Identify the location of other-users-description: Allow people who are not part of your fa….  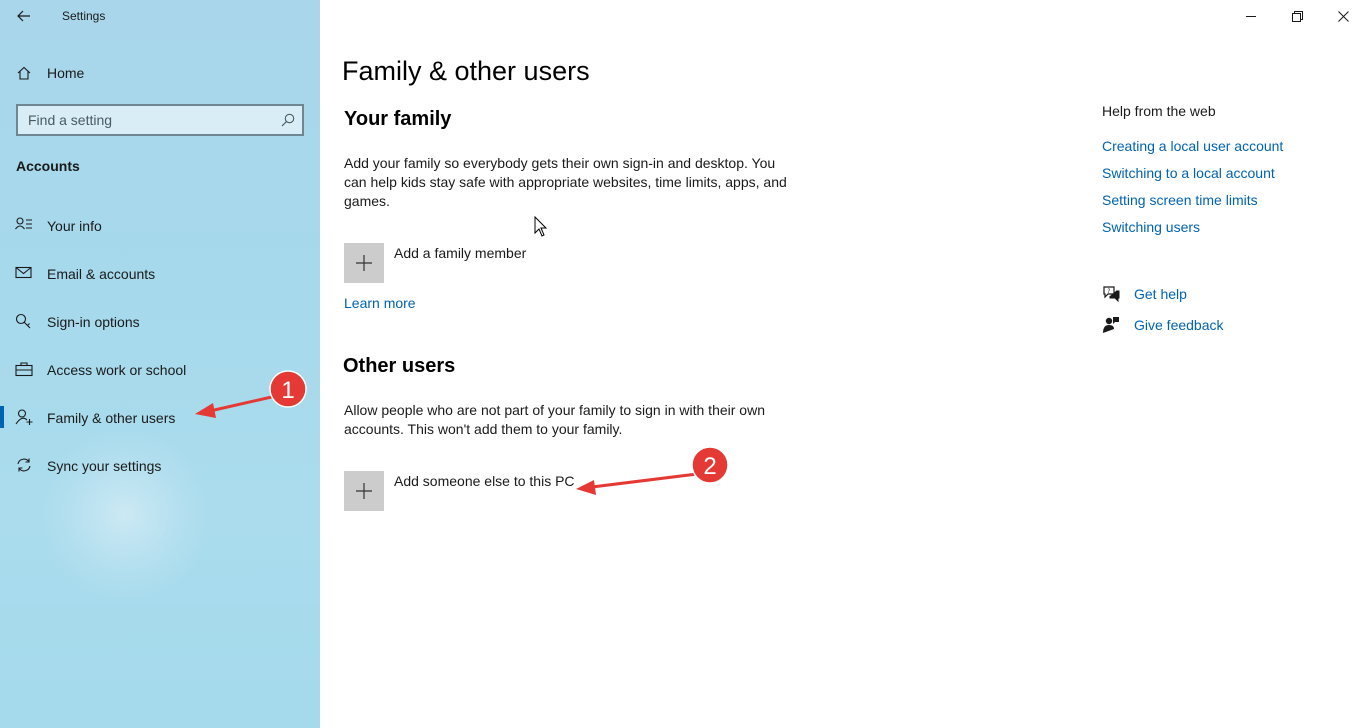
(554, 419).